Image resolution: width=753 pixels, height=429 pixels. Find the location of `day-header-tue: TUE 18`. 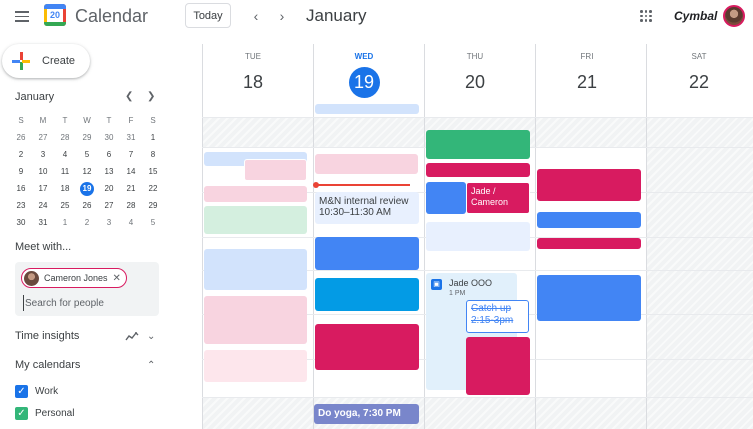

day-header-tue: TUE 18 is located at coordinates (253, 74).